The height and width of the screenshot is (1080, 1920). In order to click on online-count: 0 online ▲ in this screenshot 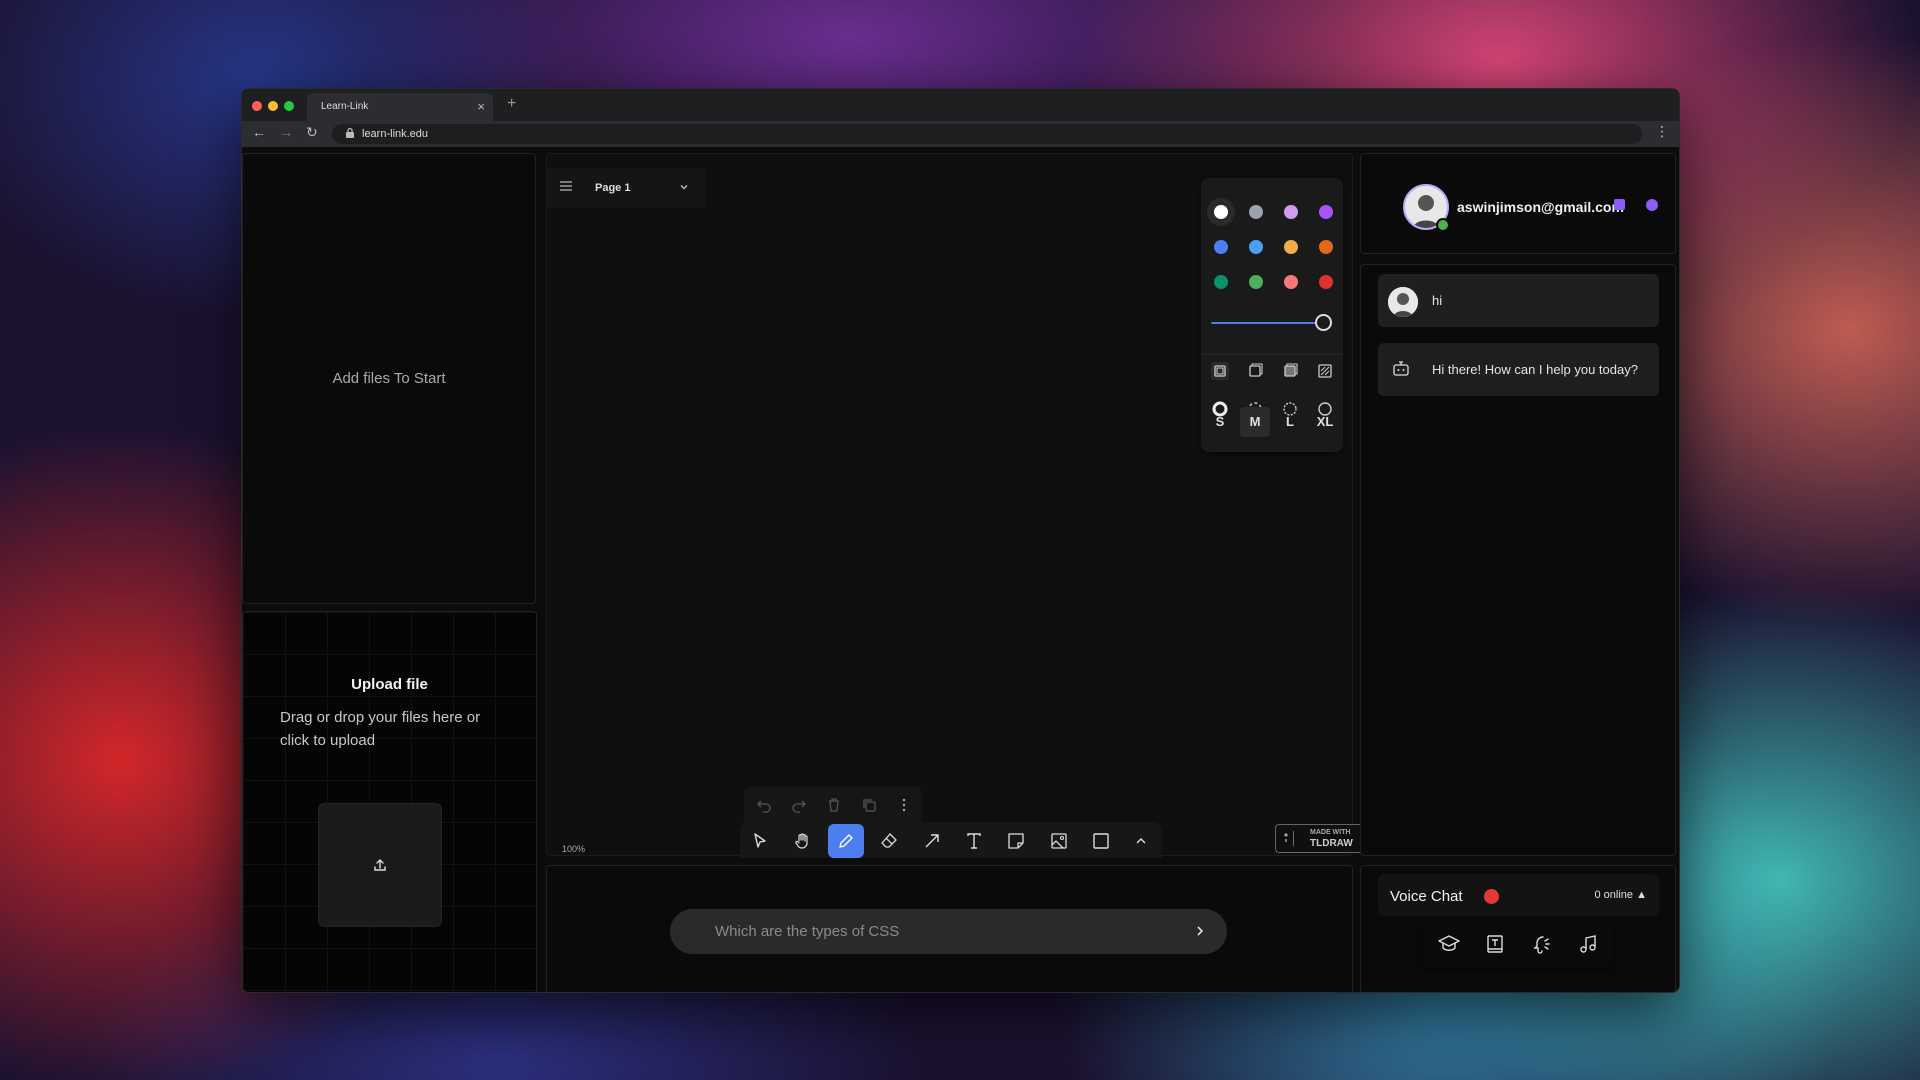, I will do `click(1621, 895)`.